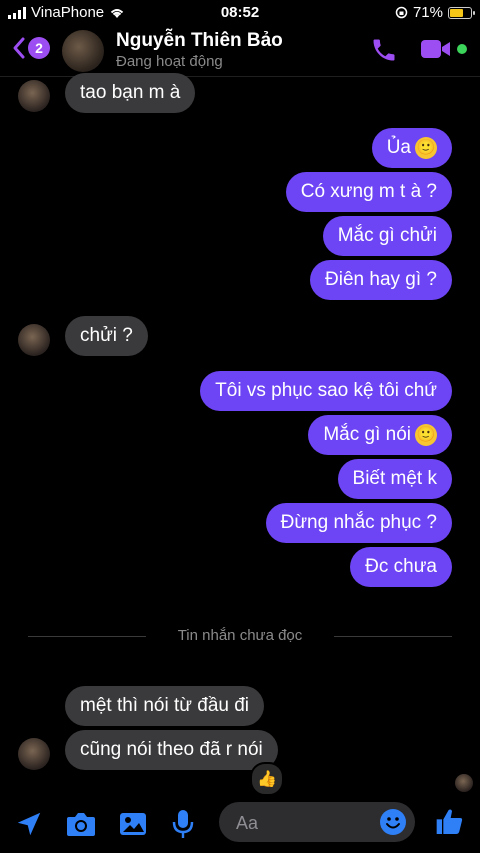  What do you see at coordinates (464, 783) in the screenshot?
I see `seen-avatar` at bounding box center [464, 783].